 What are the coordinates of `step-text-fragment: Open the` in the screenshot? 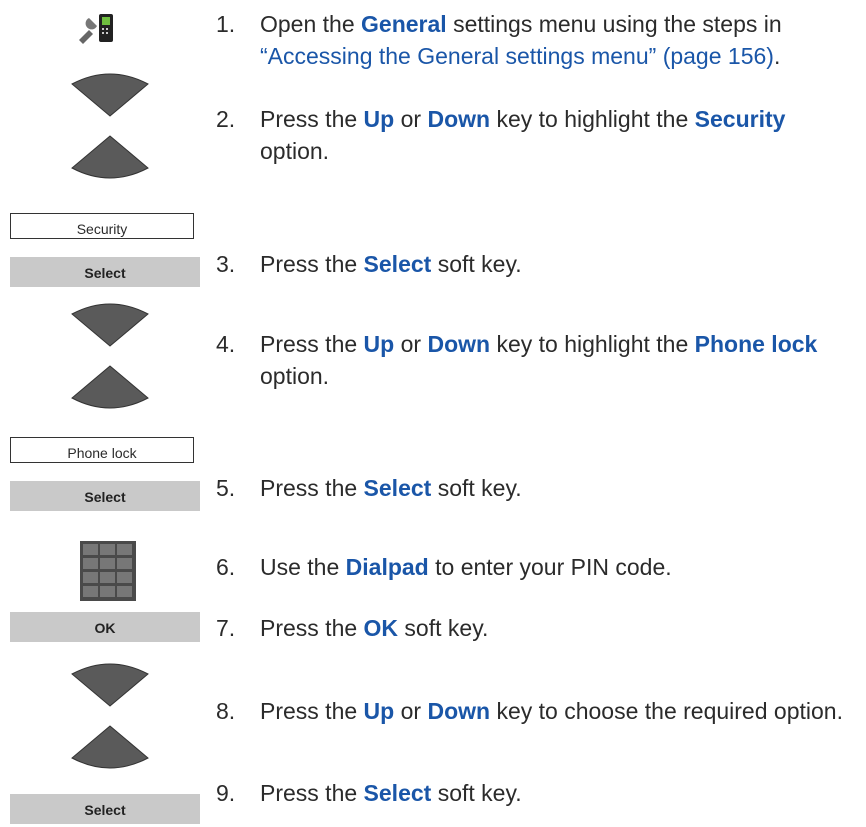 It's located at (311, 24).